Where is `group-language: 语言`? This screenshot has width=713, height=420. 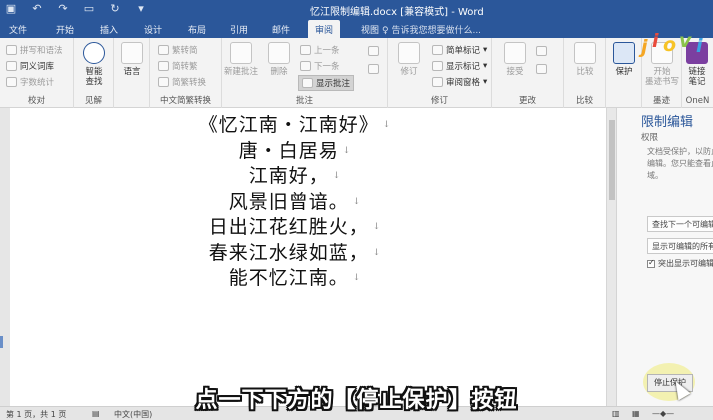
group-language: 语言 is located at coordinates (132, 73).